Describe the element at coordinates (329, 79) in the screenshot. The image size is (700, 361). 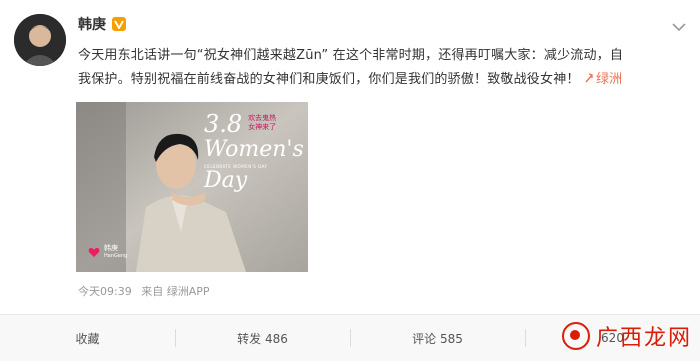
I see `post-text-line2: 我保护。特别祝福在前线奋战的女神们和庚饭们，你们是我们的骄傲！致敬战役女神！` at that location.